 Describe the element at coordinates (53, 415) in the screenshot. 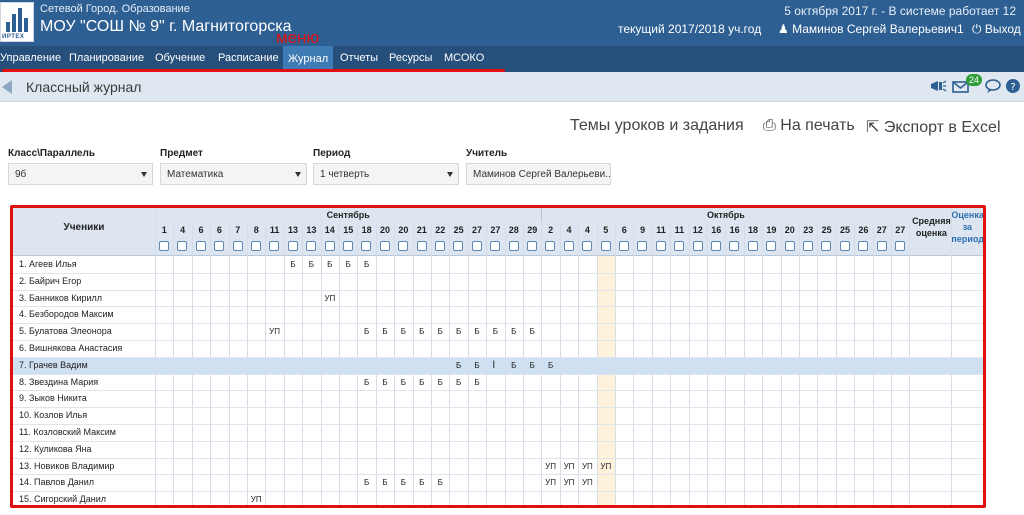

I see `student-name: 10. Козлов Илья` at that location.